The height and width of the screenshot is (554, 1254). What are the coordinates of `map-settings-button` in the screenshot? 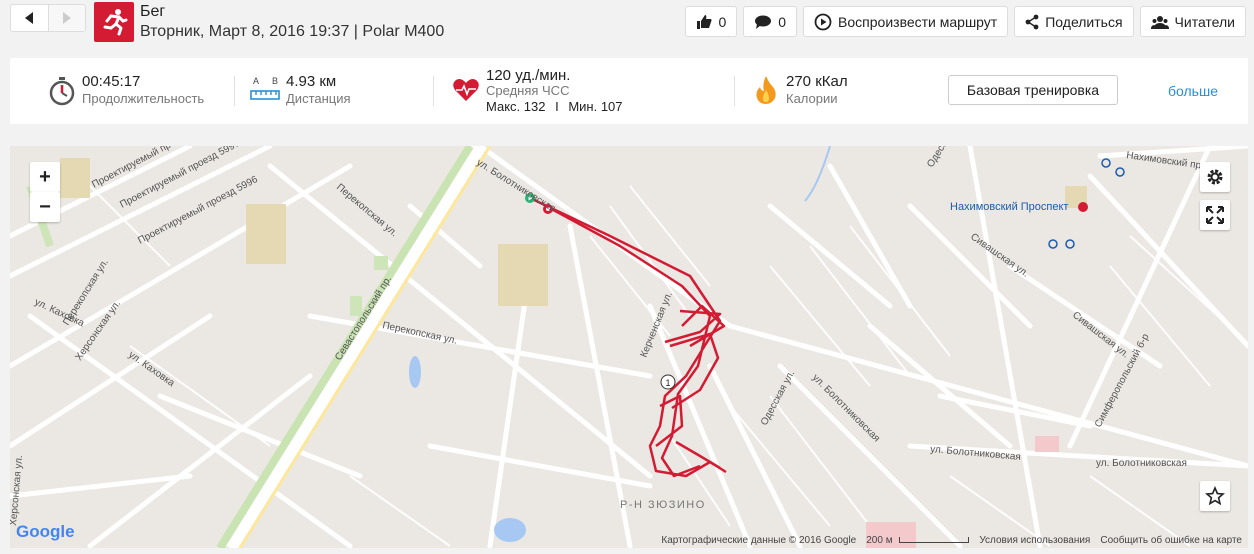 It's located at (1215, 177).